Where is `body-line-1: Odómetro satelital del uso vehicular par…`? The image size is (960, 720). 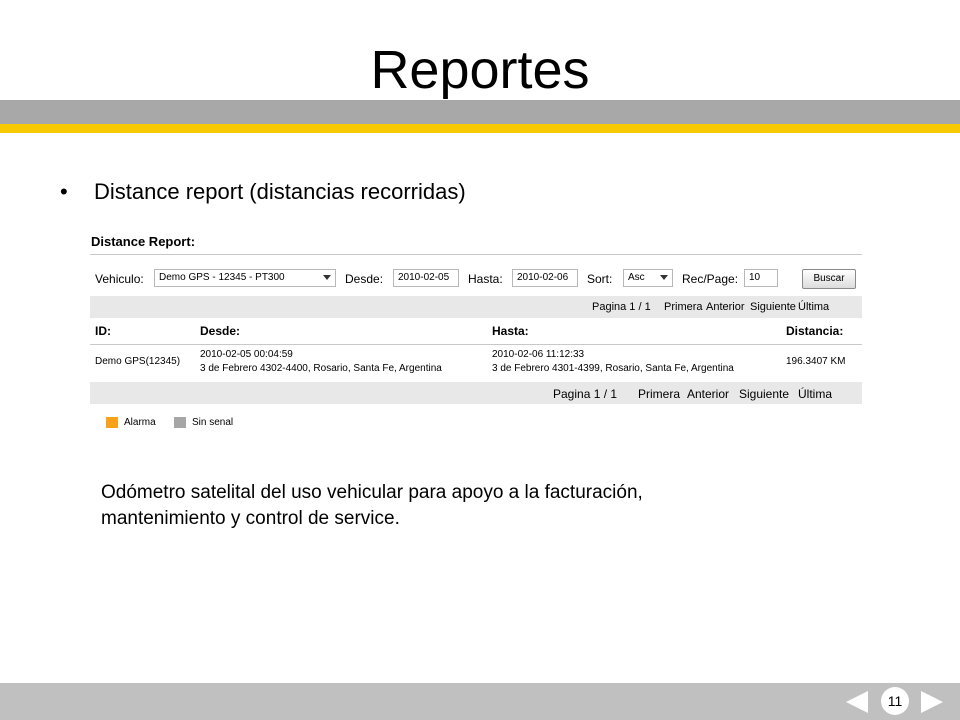 body-line-1: Odómetro satelital del uso vehicular par… is located at coordinates (372, 492).